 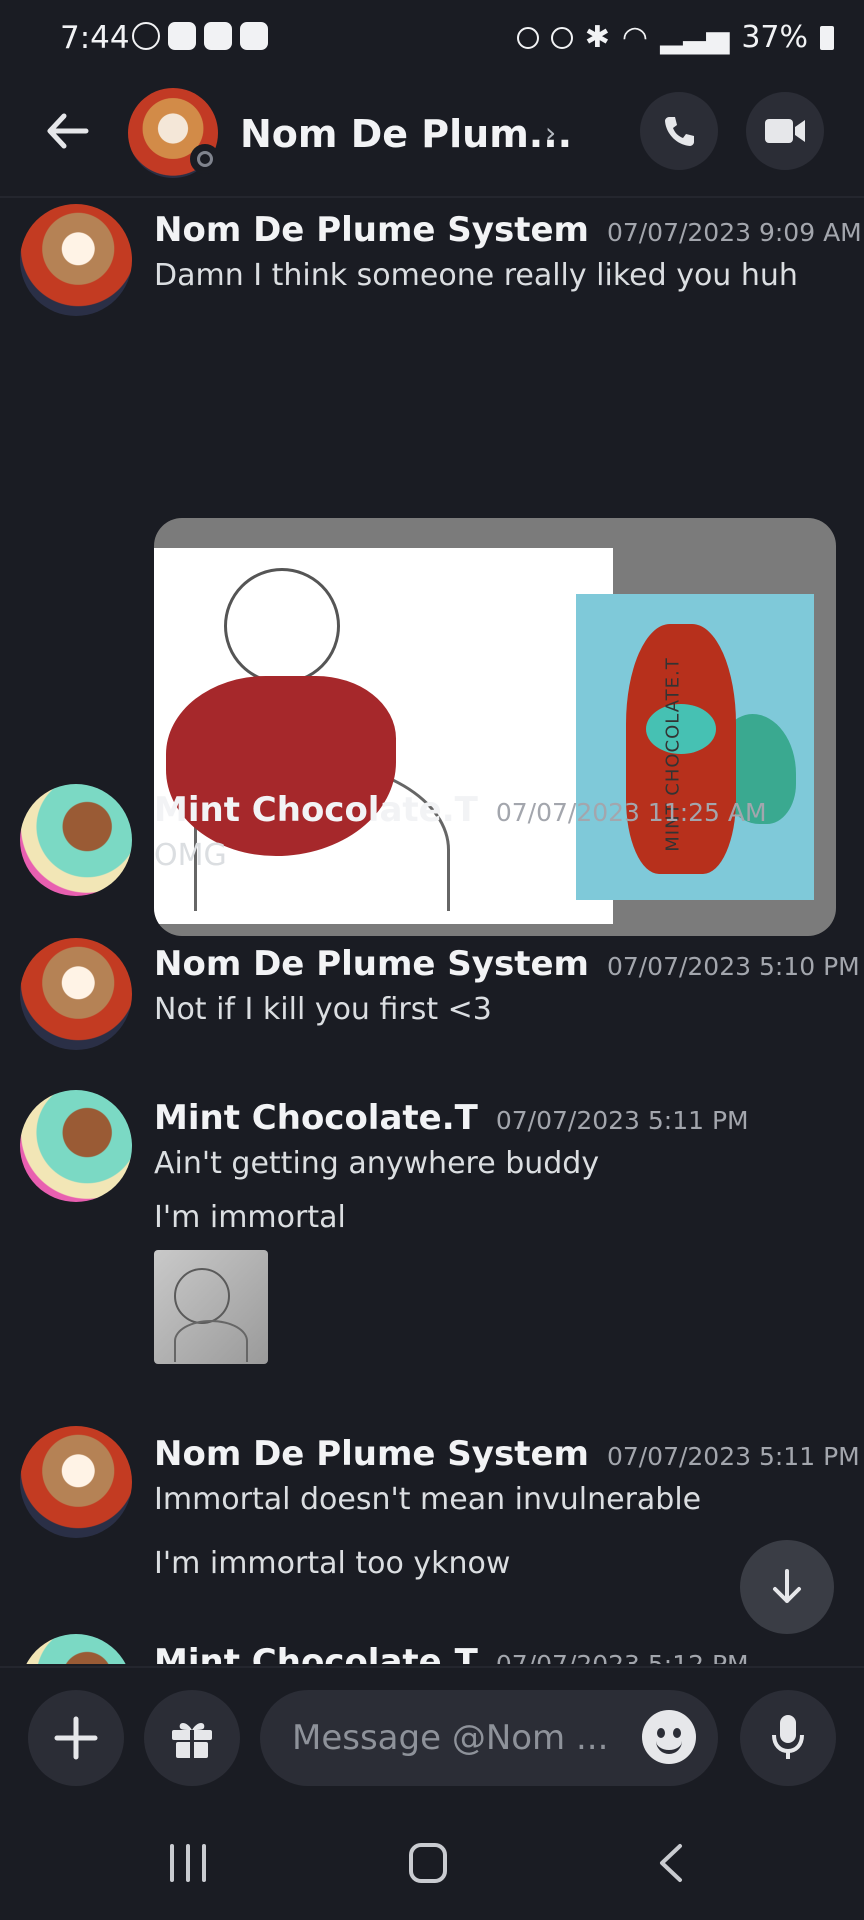 What do you see at coordinates (631, 812) in the screenshot?
I see `message-timestamp: 07/07/2023 11:25 AM` at bounding box center [631, 812].